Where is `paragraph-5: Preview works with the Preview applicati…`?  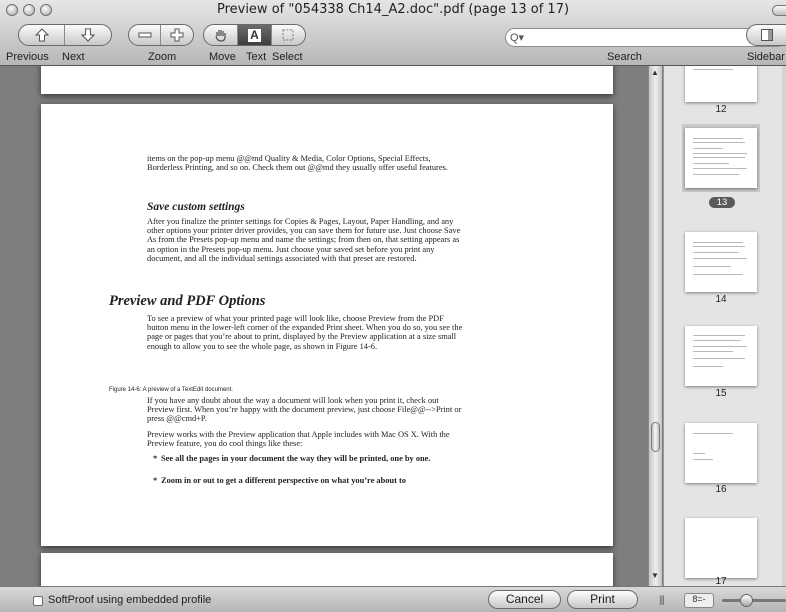
paragraph-5: Preview works with the Preview applicati… is located at coordinates (298, 439).